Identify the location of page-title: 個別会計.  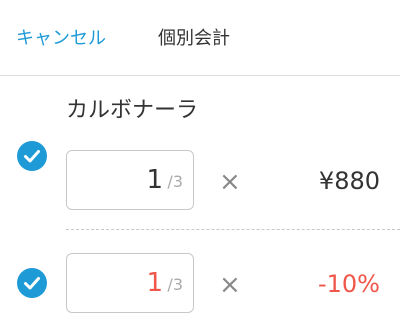
(194, 38).